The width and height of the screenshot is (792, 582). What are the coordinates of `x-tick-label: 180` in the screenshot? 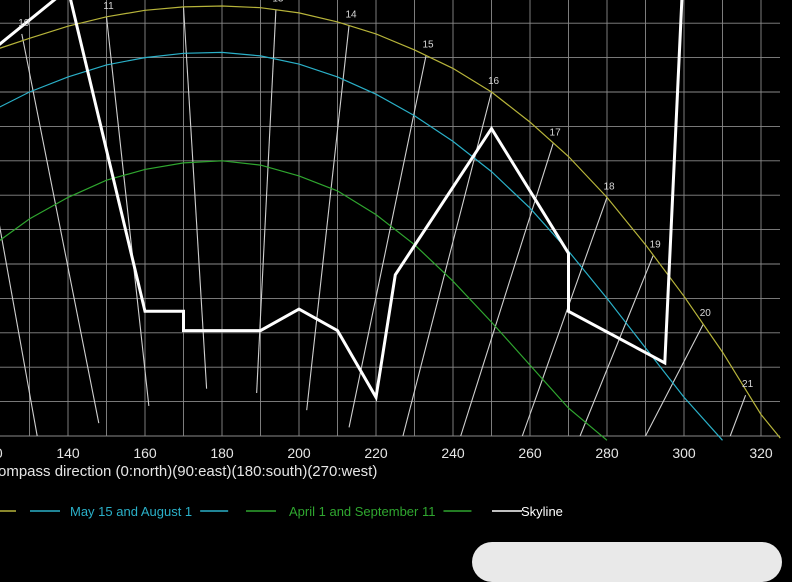 It's located at (222, 453).